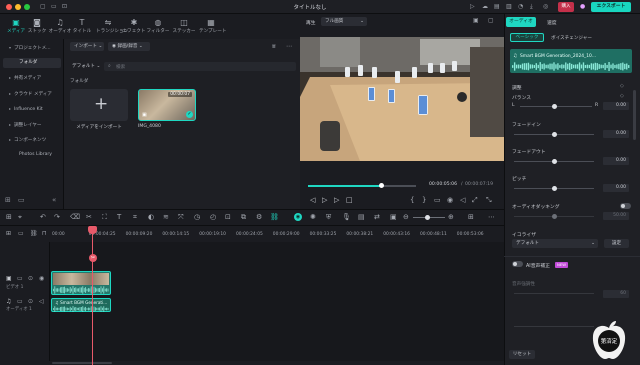 The height and width of the screenshot is (365, 640). I want to click on download-icon: ⤓, so click(531, 7).